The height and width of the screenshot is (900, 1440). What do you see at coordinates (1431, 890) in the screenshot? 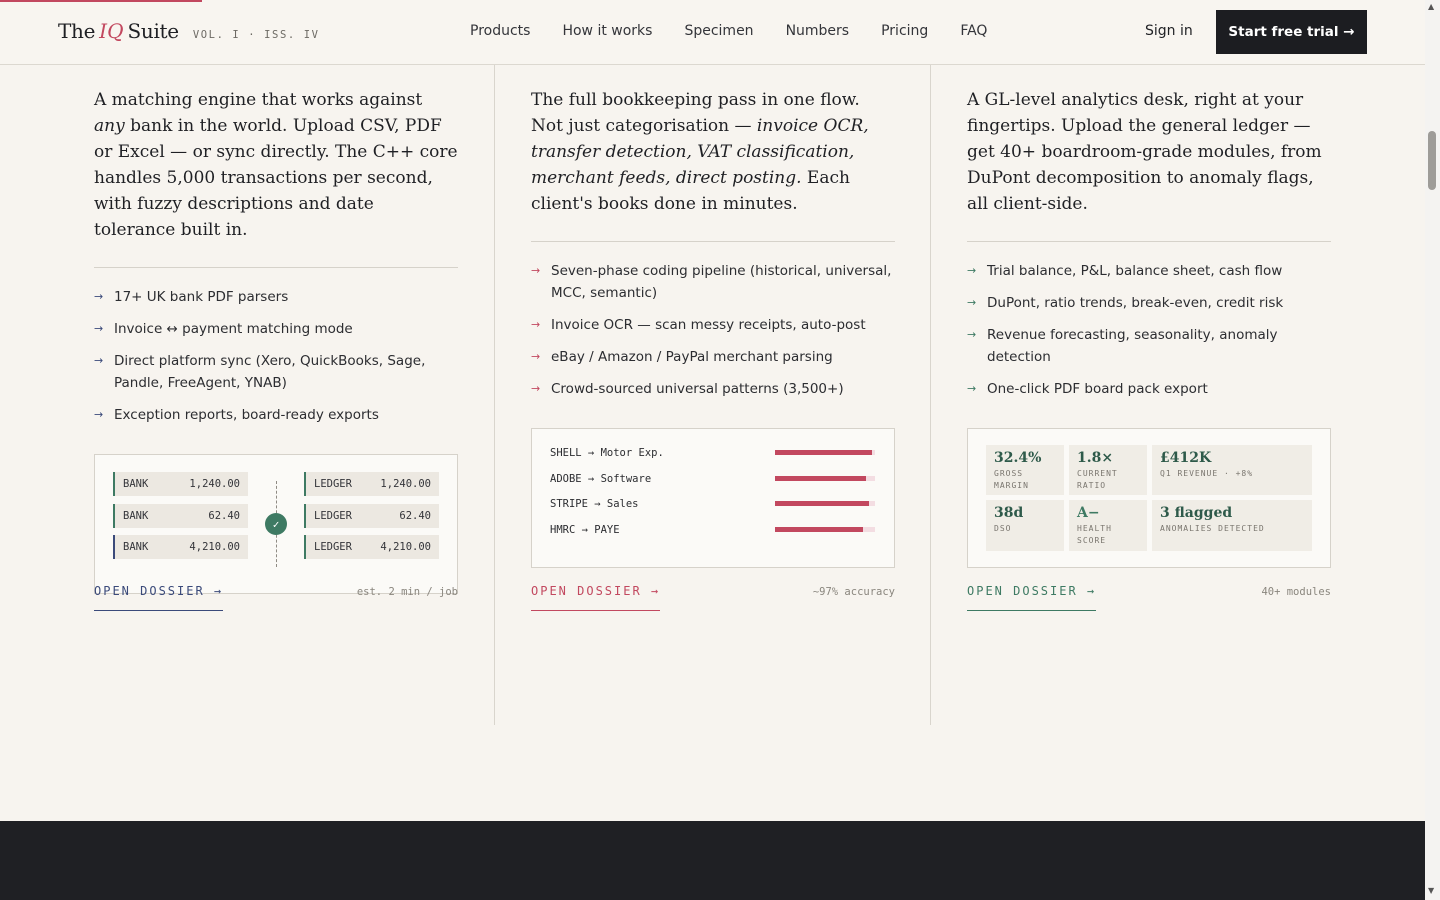
I see `scroll-down-icon: ▼` at bounding box center [1431, 890].